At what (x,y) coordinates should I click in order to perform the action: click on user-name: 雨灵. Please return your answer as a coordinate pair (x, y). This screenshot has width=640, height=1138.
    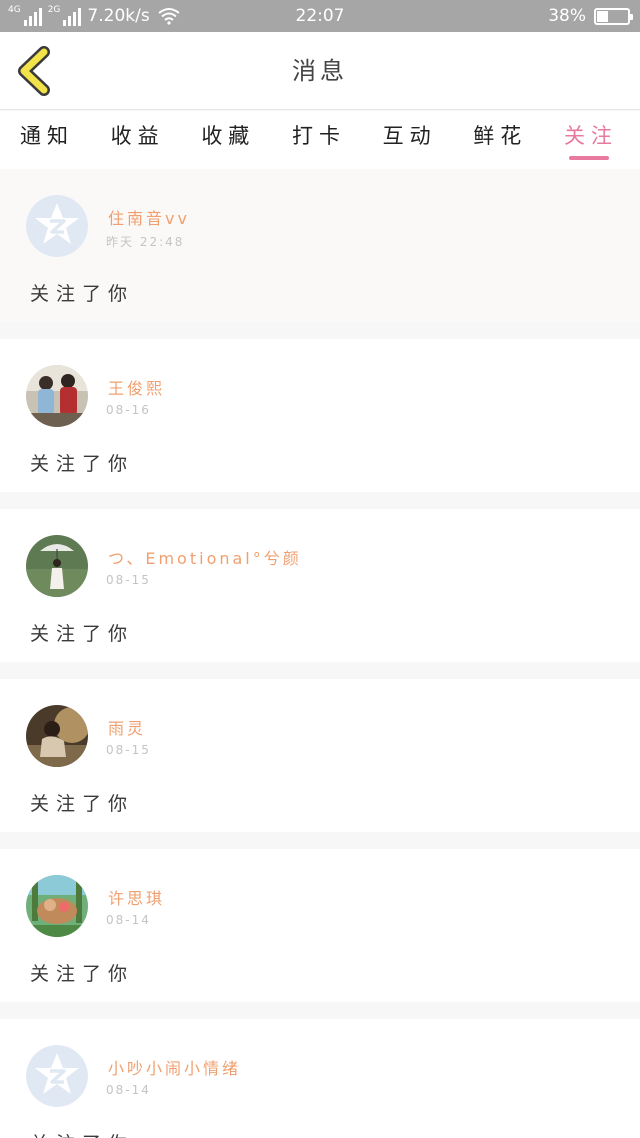
    Looking at the image, I should click on (127, 727).